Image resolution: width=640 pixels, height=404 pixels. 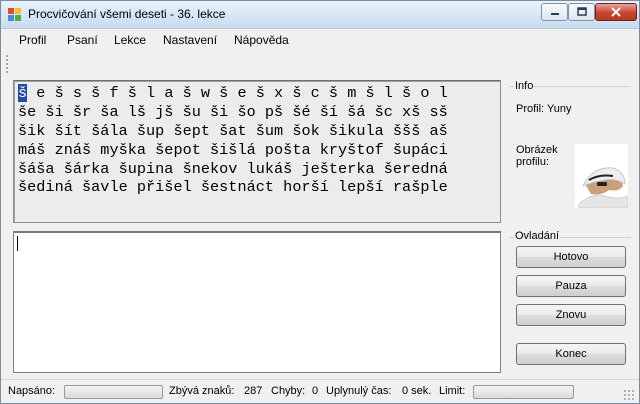 What do you see at coordinates (261, 40) in the screenshot?
I see `menu-napoveda: Nápověda` at bounding box center [261, 40].